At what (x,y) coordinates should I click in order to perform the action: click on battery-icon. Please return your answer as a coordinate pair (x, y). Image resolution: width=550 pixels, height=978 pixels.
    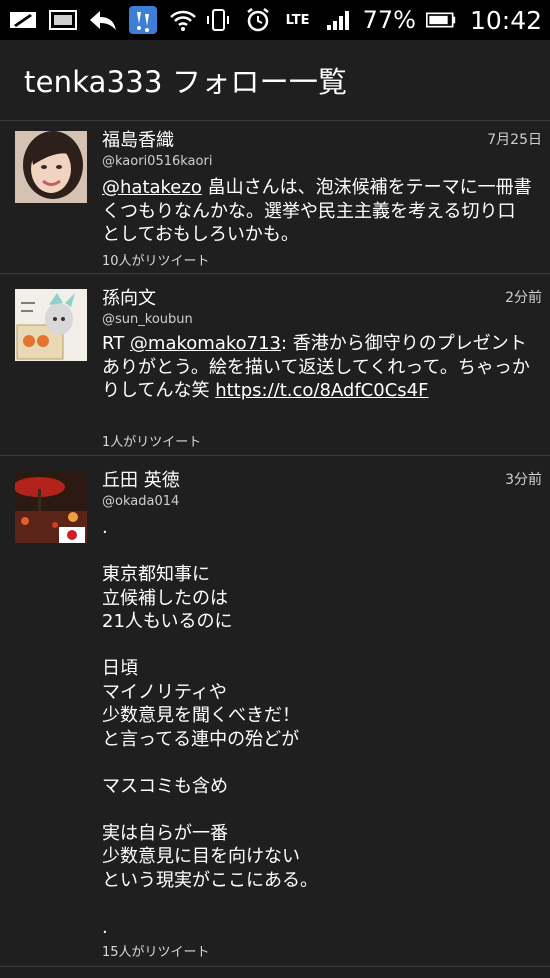
    Looking at the image, I should click on (440, 20).